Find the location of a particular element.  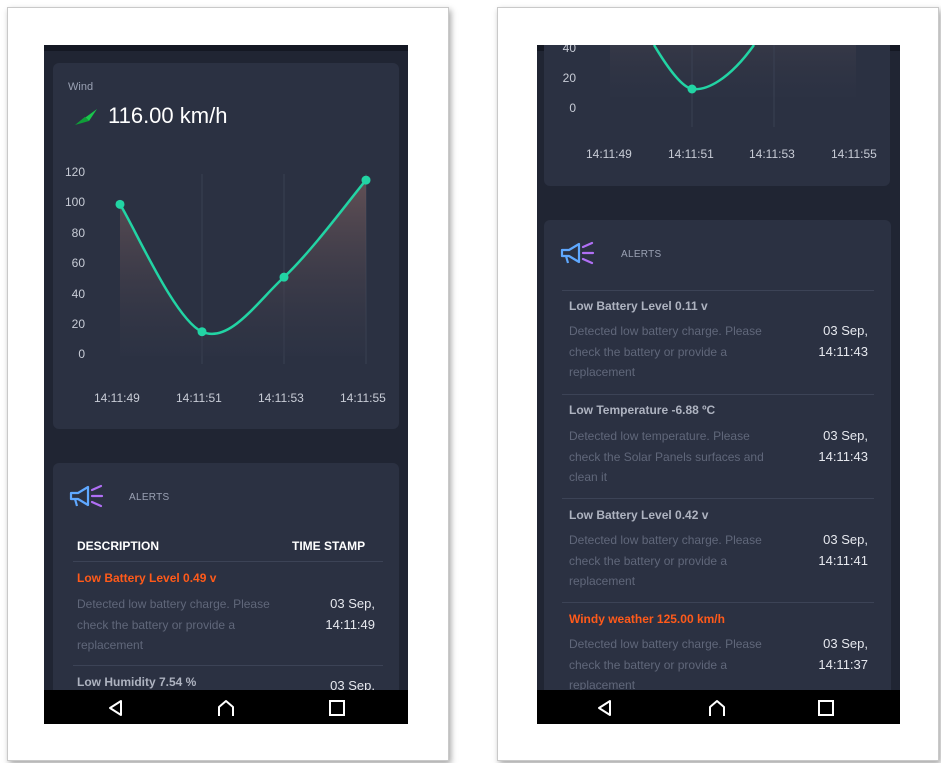

alert-timestamp: 03 Sep, 14:11:41 is located at coordinates (833, 550).